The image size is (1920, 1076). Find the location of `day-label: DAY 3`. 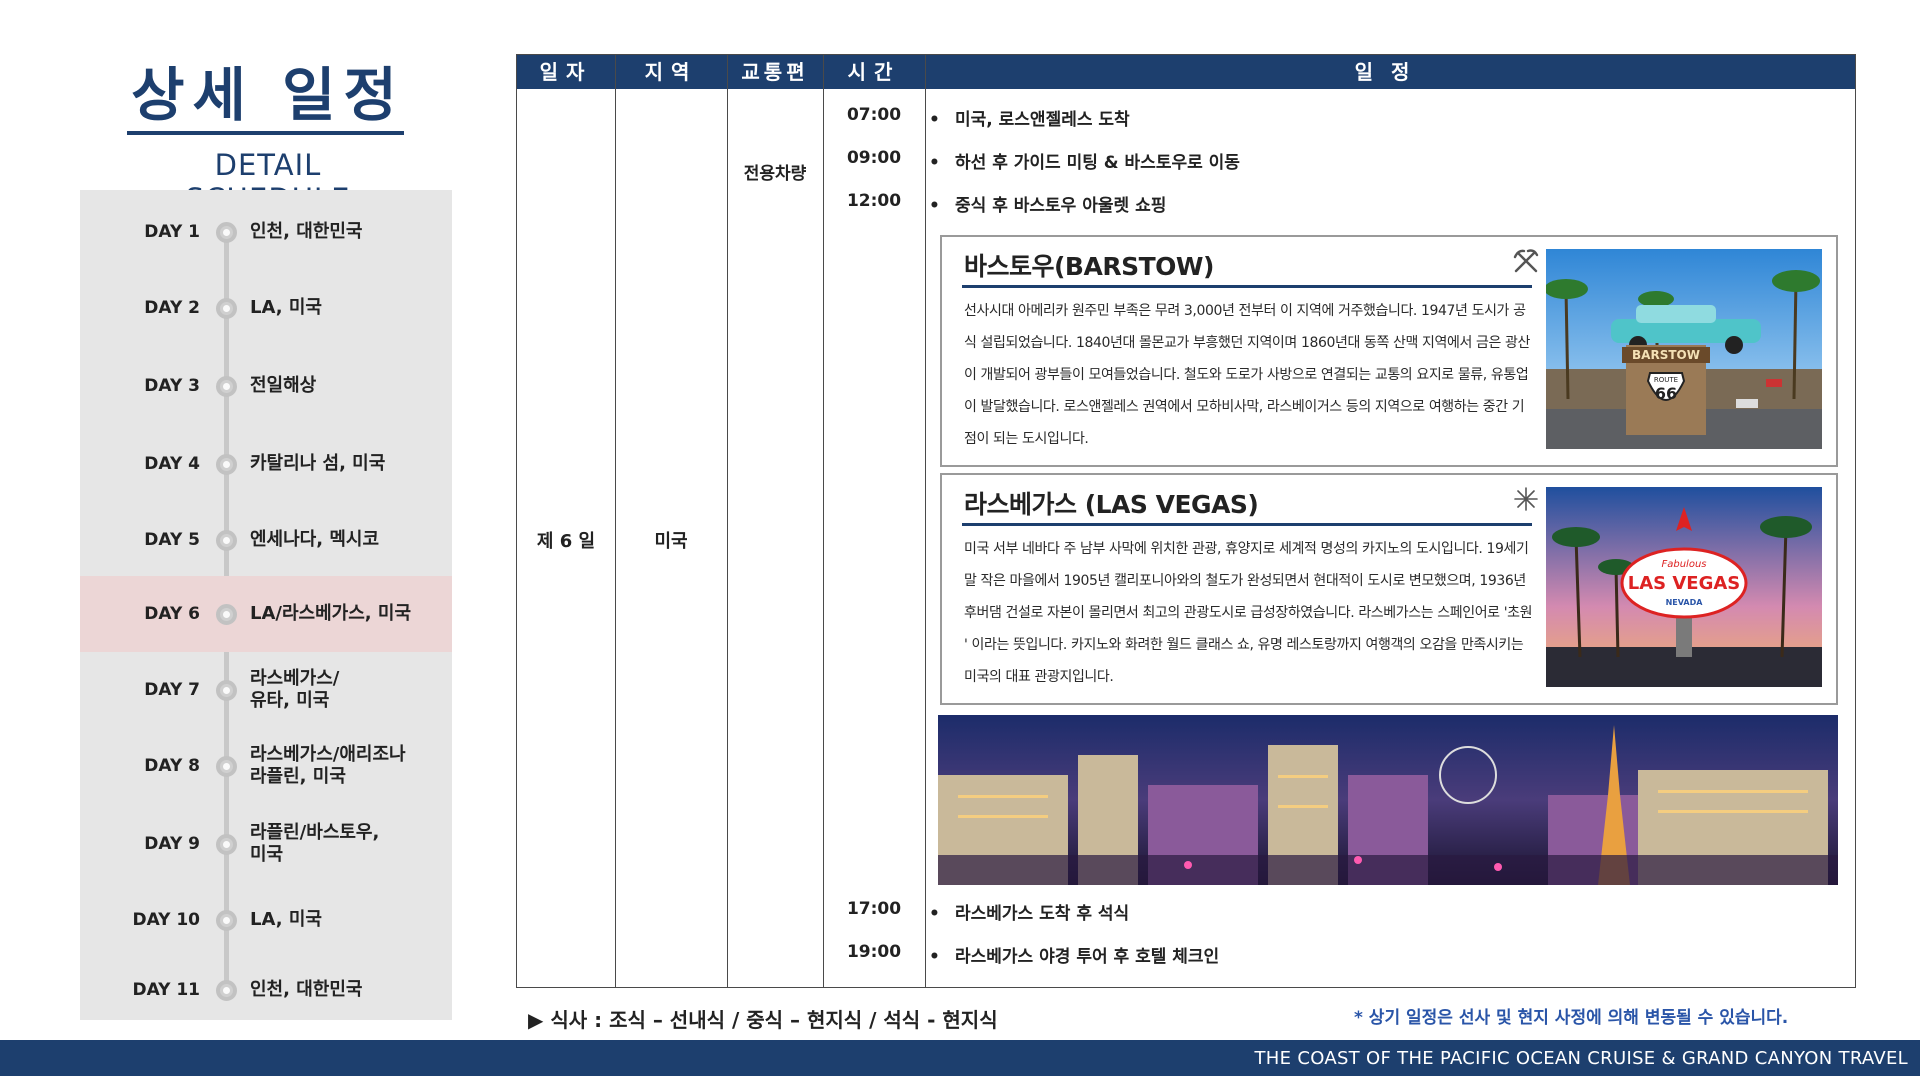

day-label: DAY 3 is located at coordinates (172, 386).